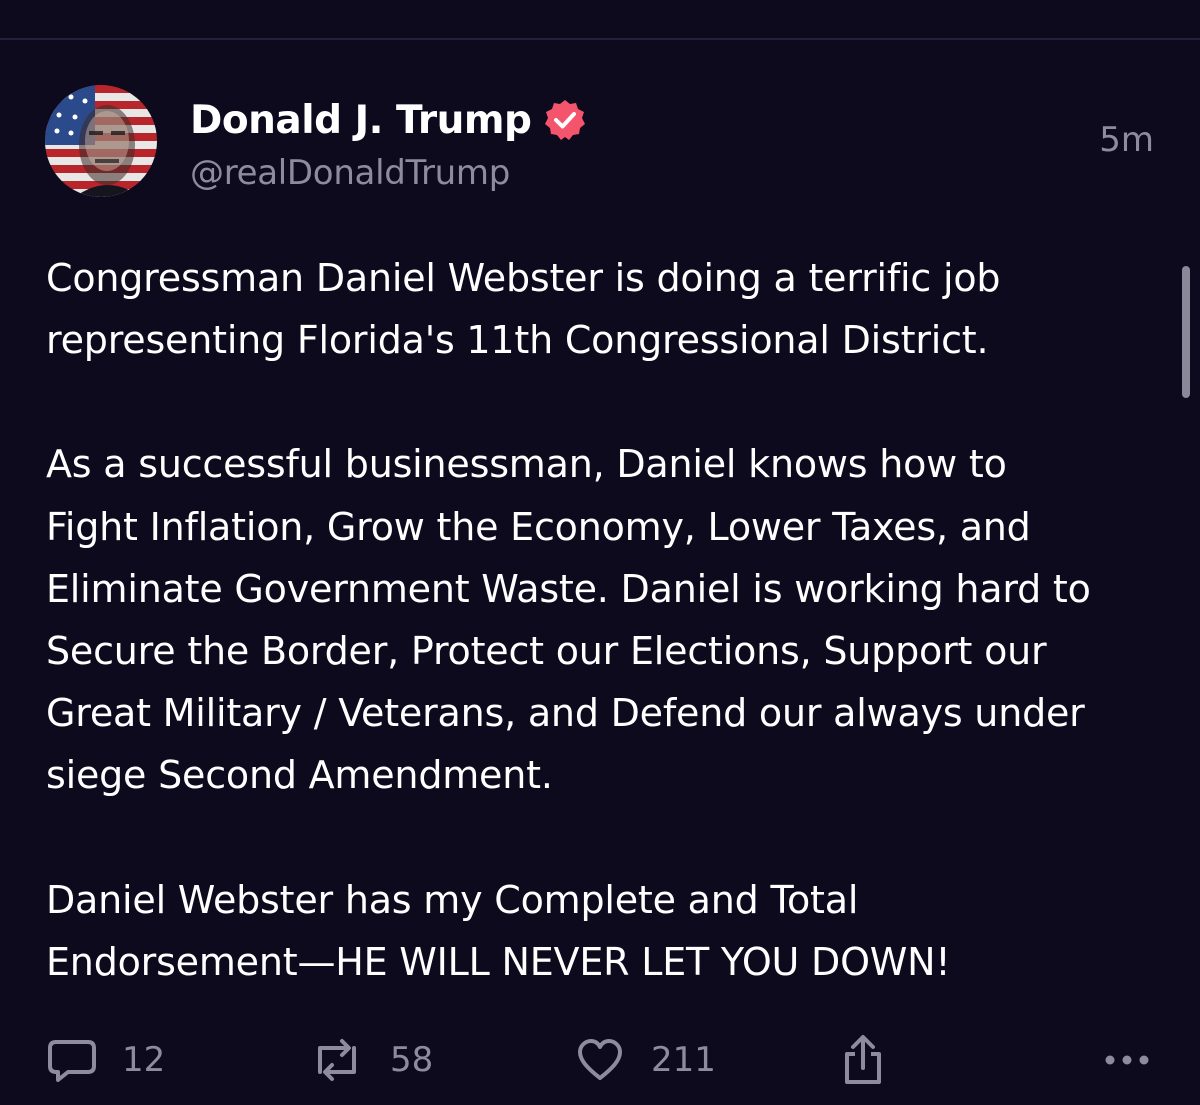 This screenshot has height=1105, width=1200. I want to click on avatar, so click(101, 141).